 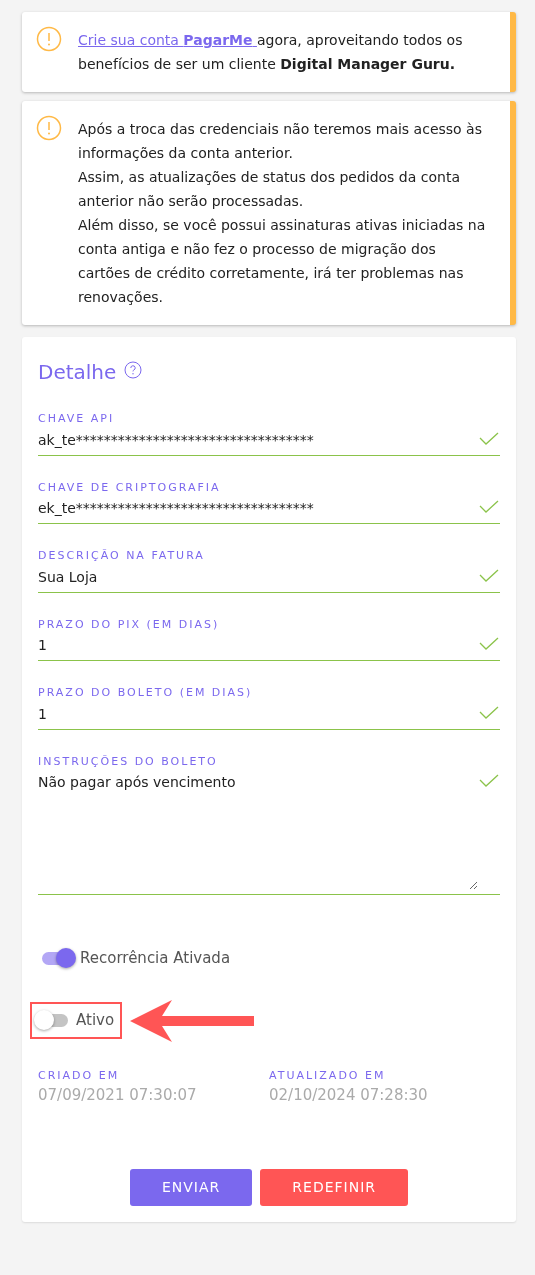 I want to click on textarea-field: Não pagar após vencimento, so click(x=258, y=831).